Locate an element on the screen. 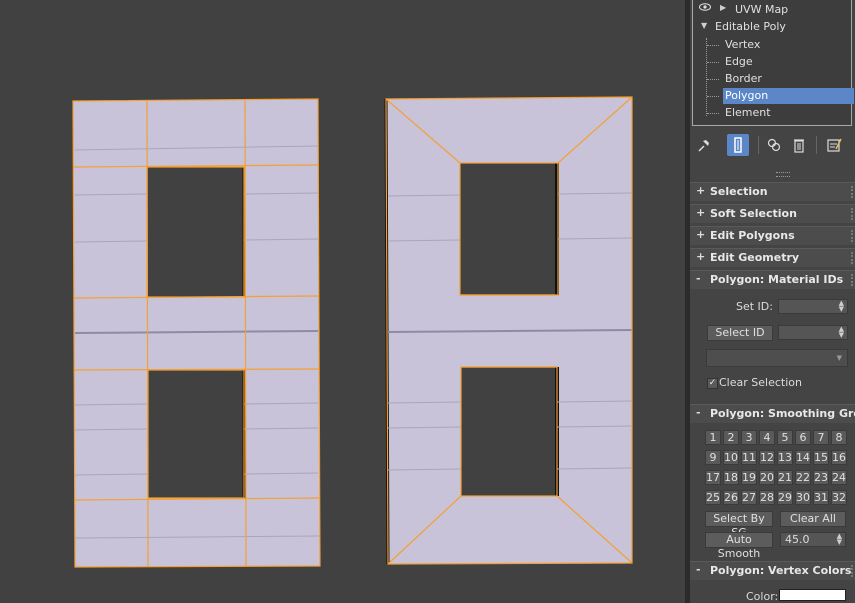  smoothing-group-button: 12 is located at coordinates (767, 457).